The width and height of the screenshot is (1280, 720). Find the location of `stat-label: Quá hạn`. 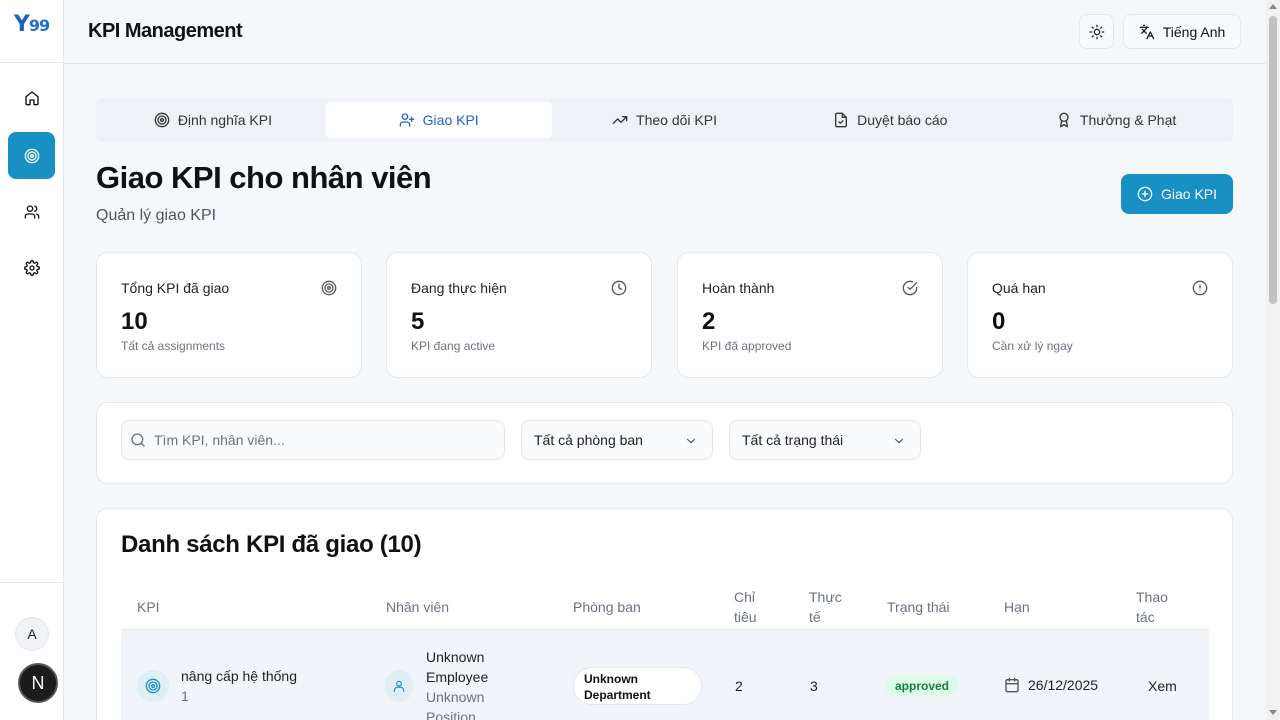

stat-label: Quá hạn is located at coordinates (1019, 288).